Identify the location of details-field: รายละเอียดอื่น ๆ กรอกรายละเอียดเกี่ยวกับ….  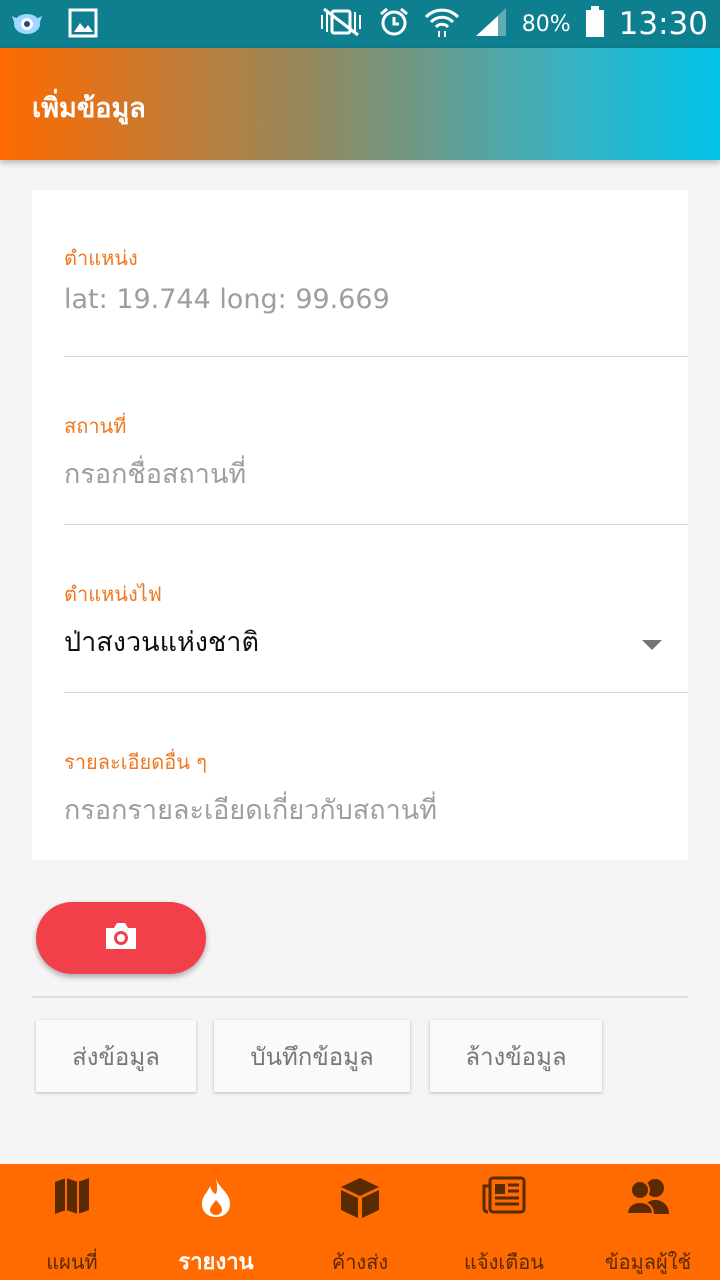
(376, 803).